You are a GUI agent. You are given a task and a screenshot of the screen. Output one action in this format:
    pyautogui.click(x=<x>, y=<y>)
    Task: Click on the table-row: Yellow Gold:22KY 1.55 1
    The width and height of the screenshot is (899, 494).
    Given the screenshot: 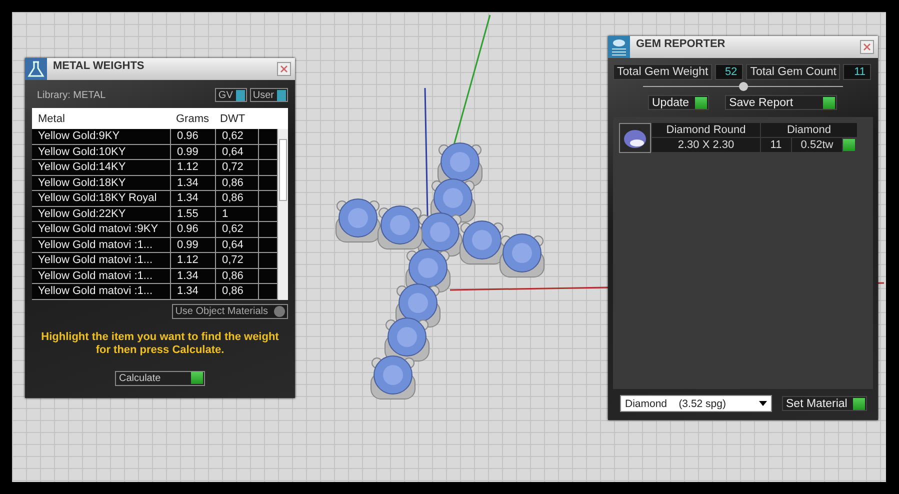 What is the action you would take?
    pyautogui.click(x=154, y=214)
    